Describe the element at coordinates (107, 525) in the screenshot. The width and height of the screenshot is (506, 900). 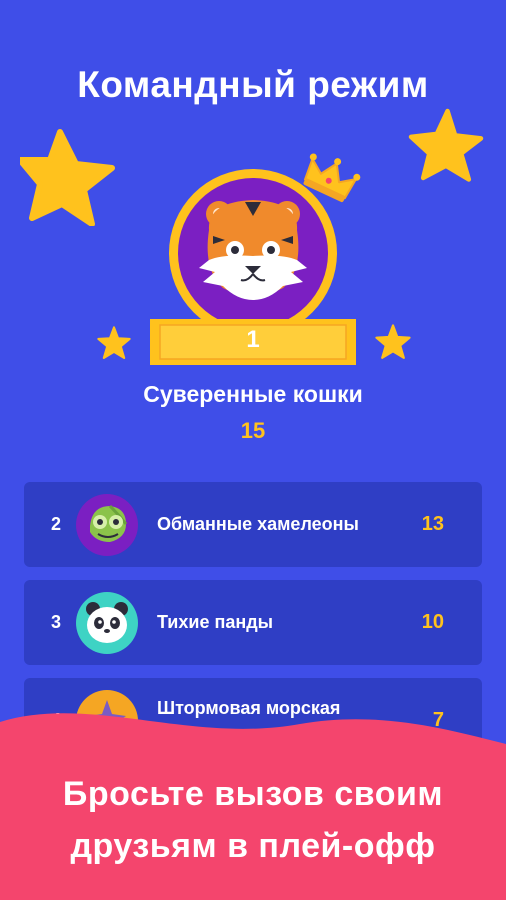
I see `chameleon-icon` at that location.